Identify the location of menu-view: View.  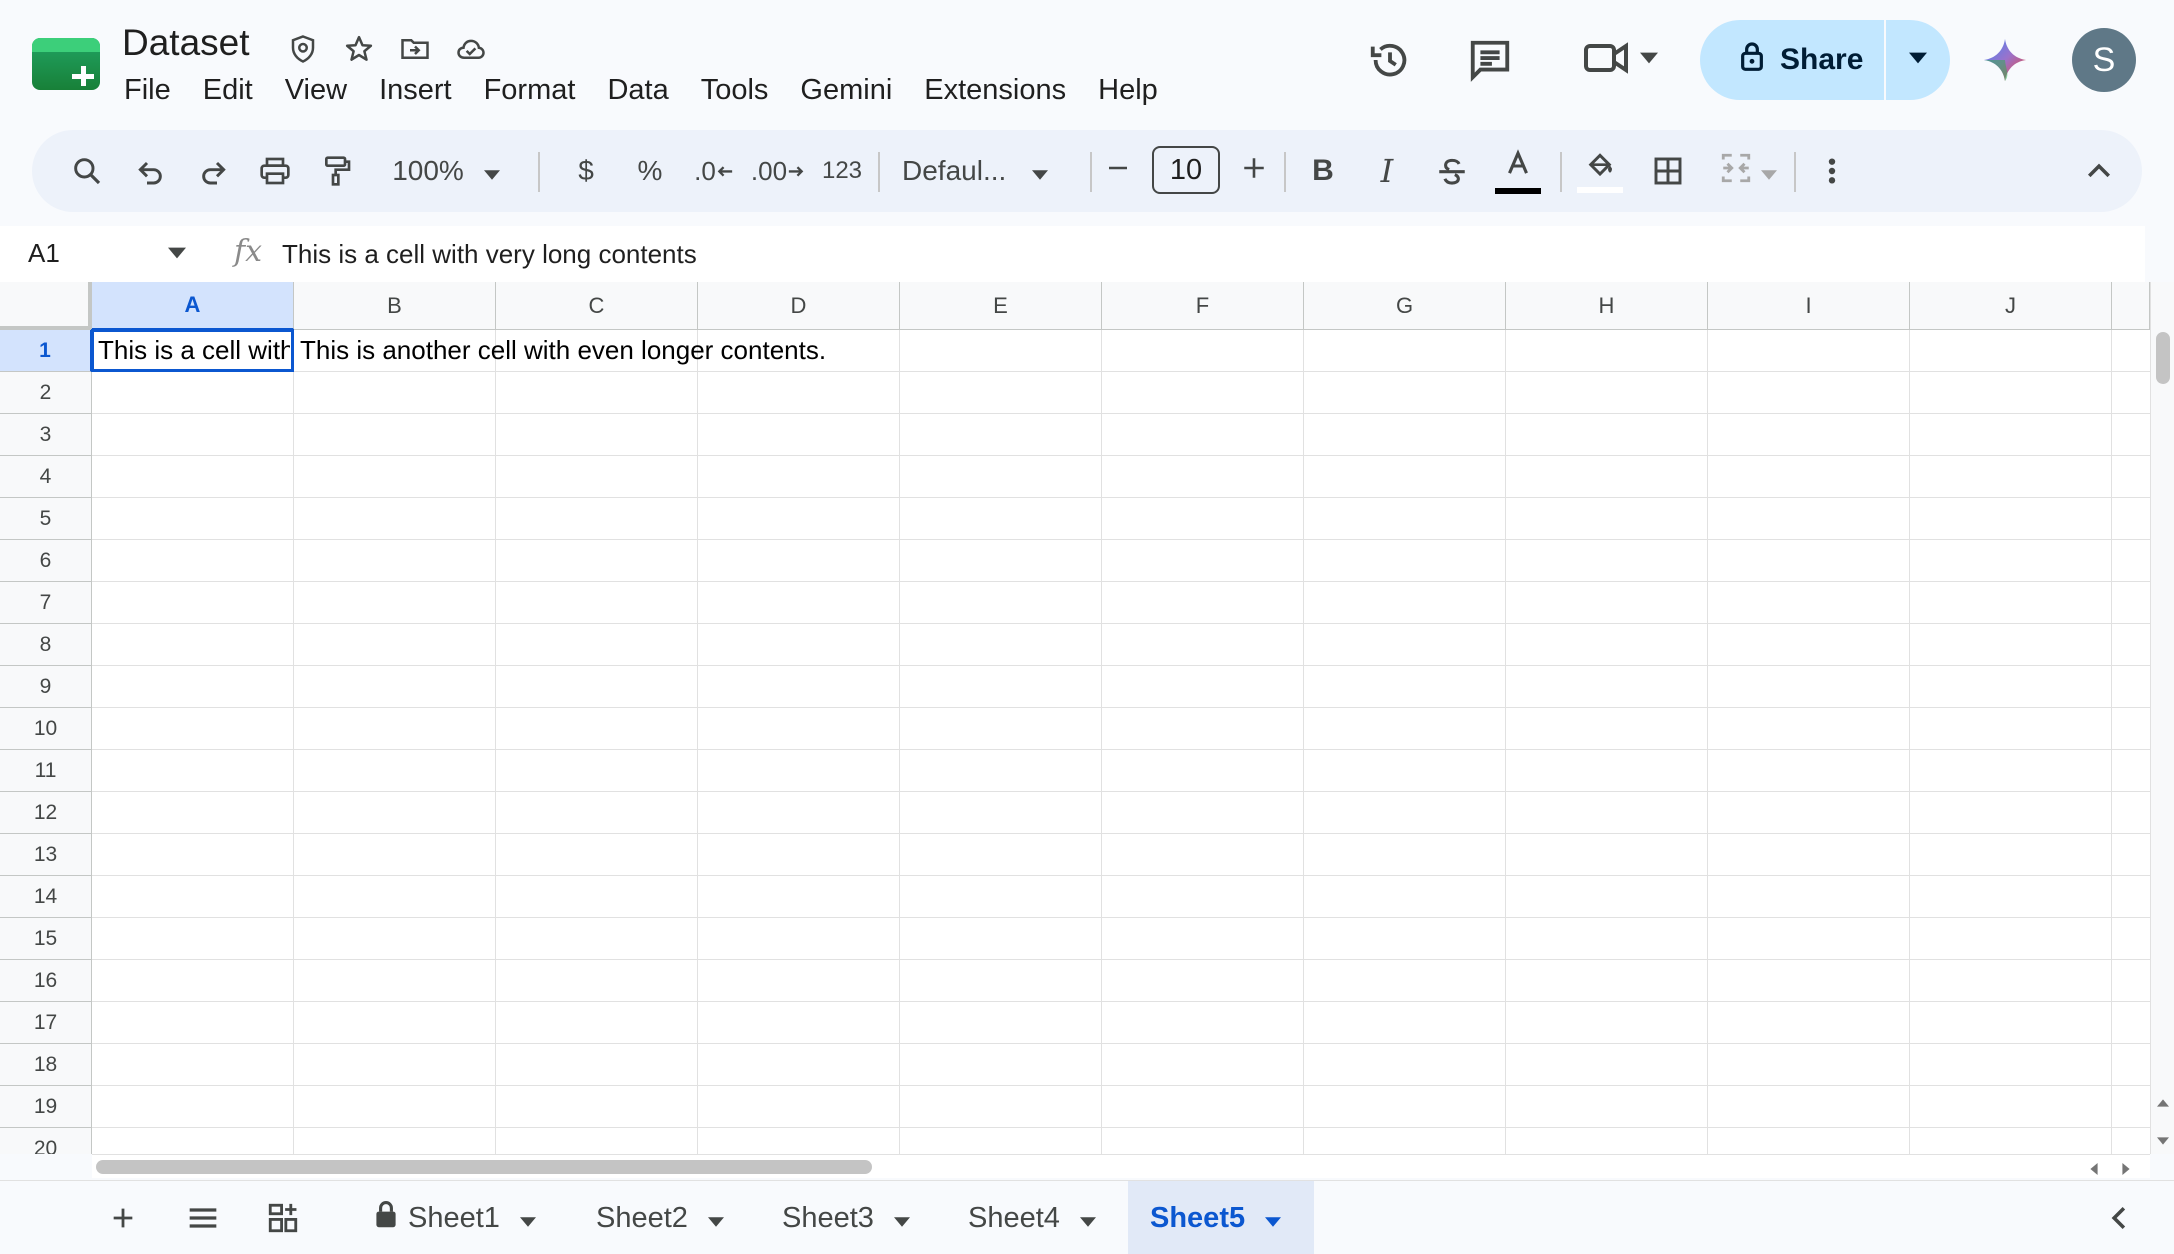
(316, 90).